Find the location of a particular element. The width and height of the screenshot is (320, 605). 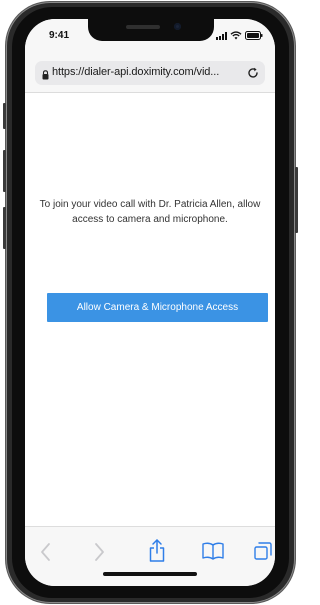

wifi-icon is located at coordinates (236, 35).